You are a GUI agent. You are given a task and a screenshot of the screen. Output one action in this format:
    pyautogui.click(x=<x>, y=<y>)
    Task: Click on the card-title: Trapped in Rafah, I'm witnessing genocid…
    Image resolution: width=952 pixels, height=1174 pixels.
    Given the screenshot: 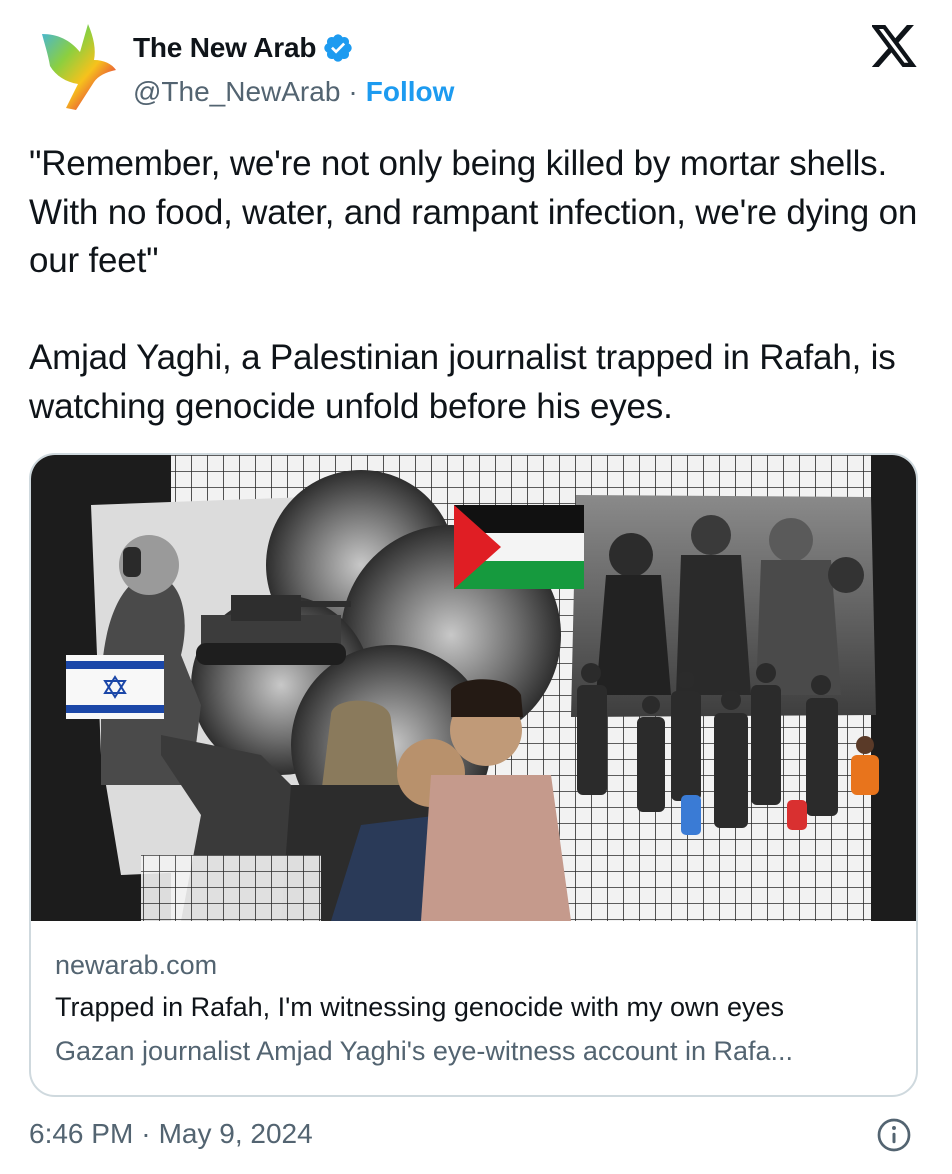 What is the action you would take?
    pyautogui.click(x=475, y=1007)
    